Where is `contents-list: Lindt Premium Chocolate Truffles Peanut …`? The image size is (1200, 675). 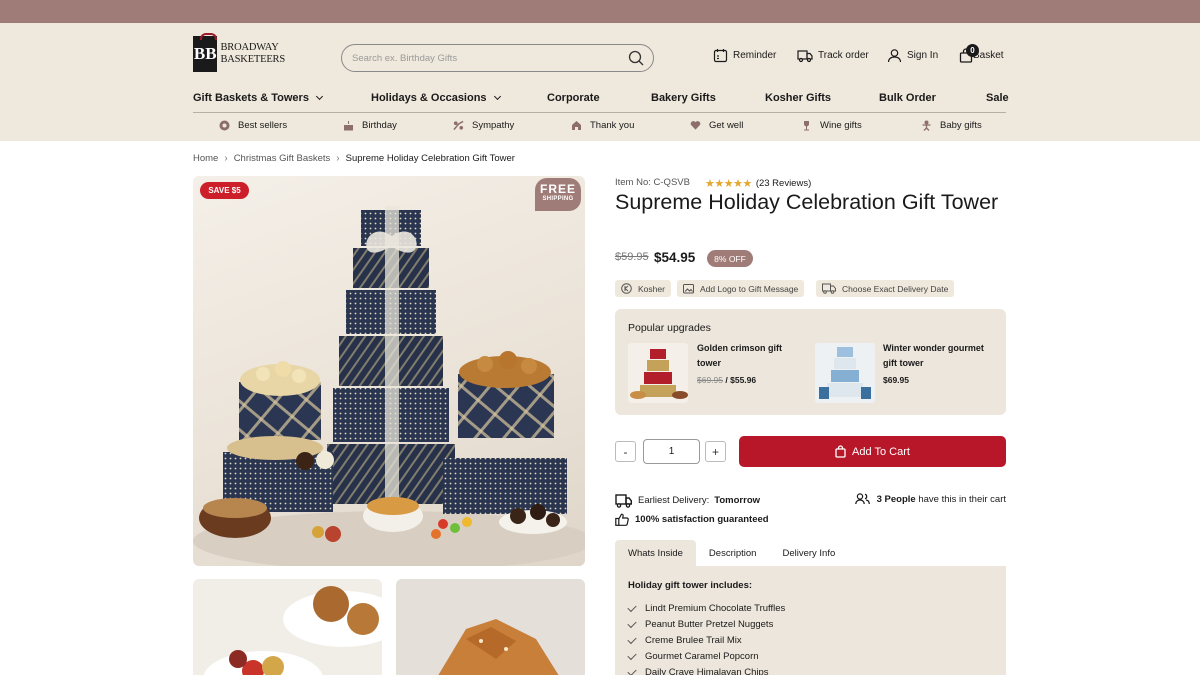
contents-list: Lindt Premium Chocolate Truffles Peanut … is located at coordinates (706, 638).